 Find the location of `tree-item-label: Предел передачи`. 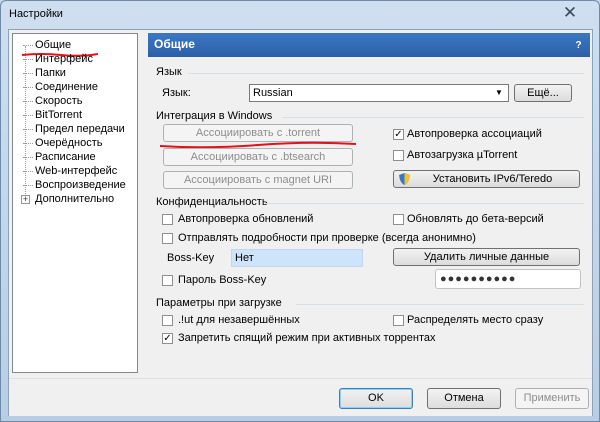

tree-item-label: Предел передачи is located at coordinates (80, 129).